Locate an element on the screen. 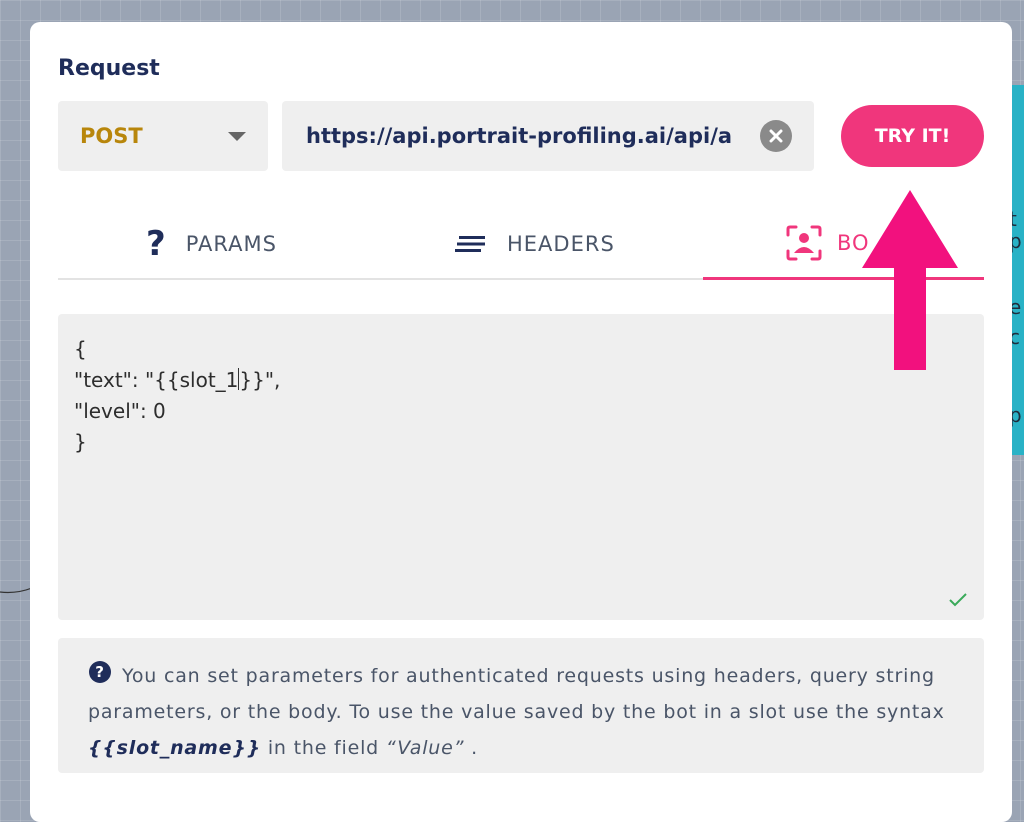 This screenshot has height=822, width=1024. chevron-down-icon is located at coordinates (237, 136).